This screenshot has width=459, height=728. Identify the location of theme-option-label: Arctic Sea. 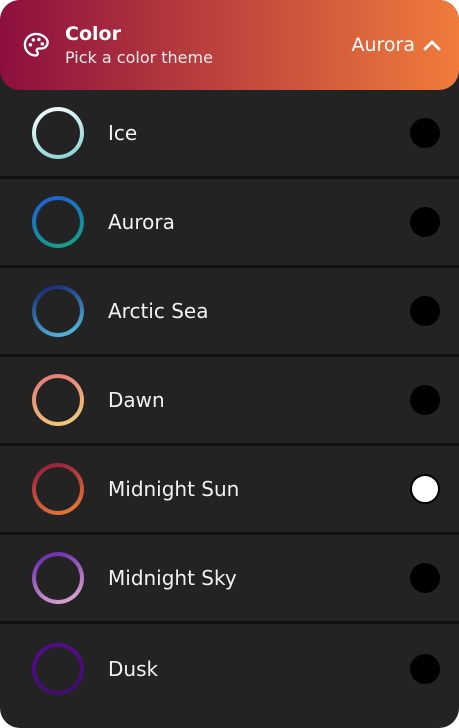
(158, 311).